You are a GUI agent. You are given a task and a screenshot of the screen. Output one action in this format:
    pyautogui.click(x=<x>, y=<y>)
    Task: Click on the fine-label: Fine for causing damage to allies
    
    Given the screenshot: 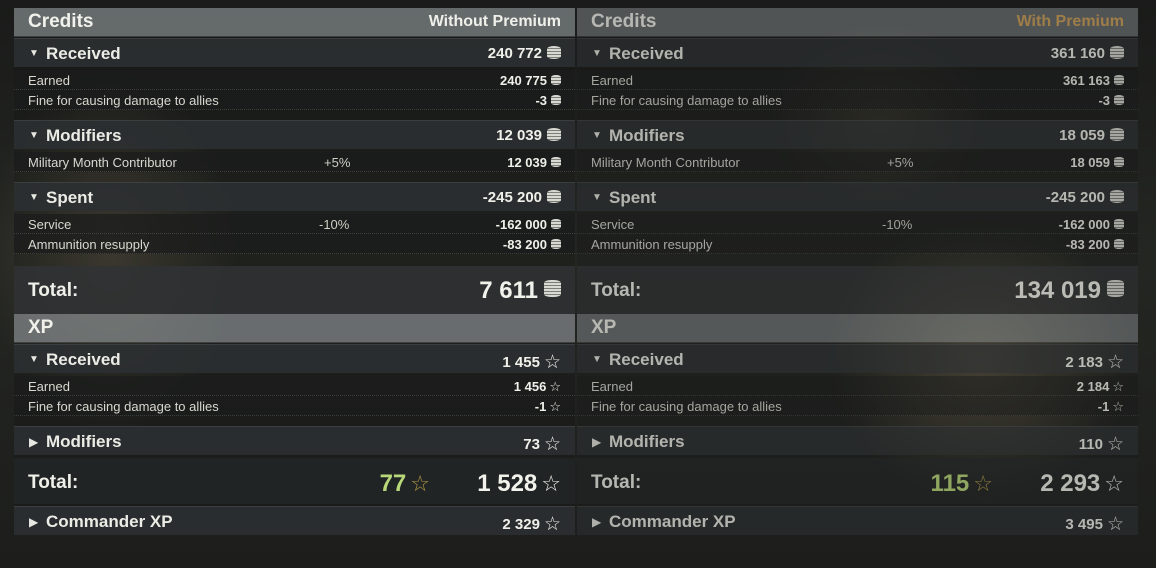 What is the action you would take?
    pyautogui.click(x=123, y=100)
    